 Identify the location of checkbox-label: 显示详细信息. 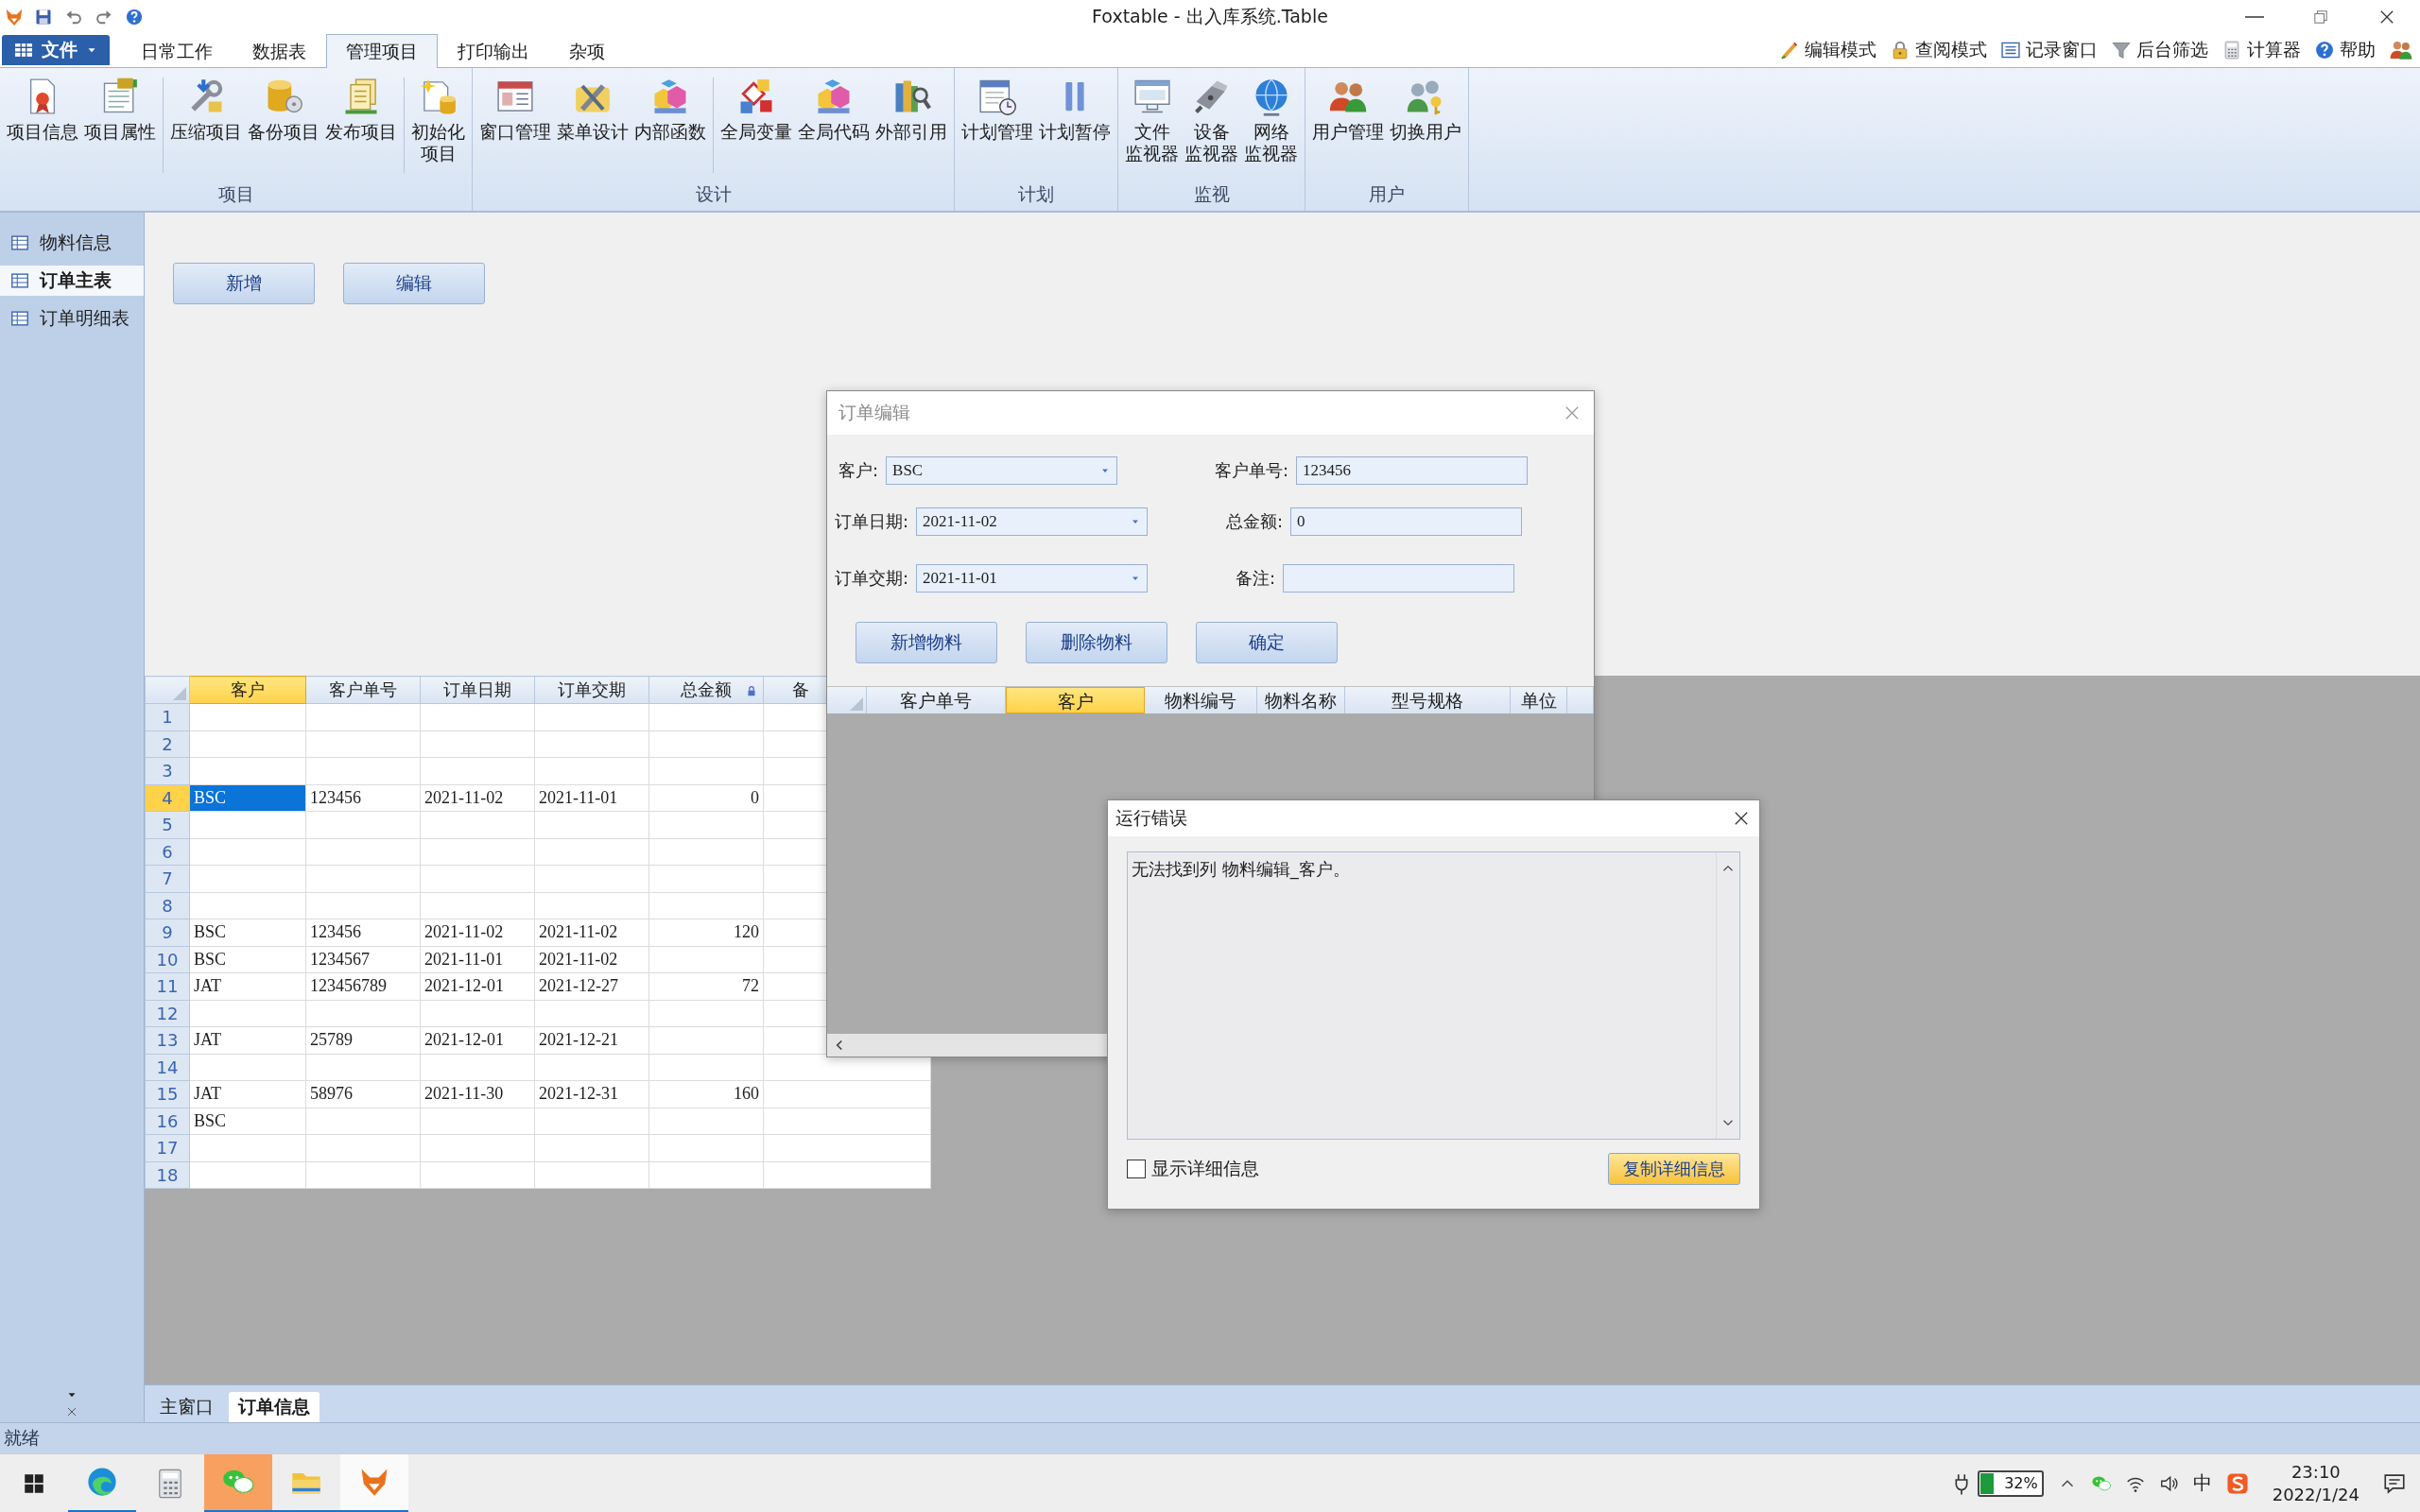
(1205, 1169).